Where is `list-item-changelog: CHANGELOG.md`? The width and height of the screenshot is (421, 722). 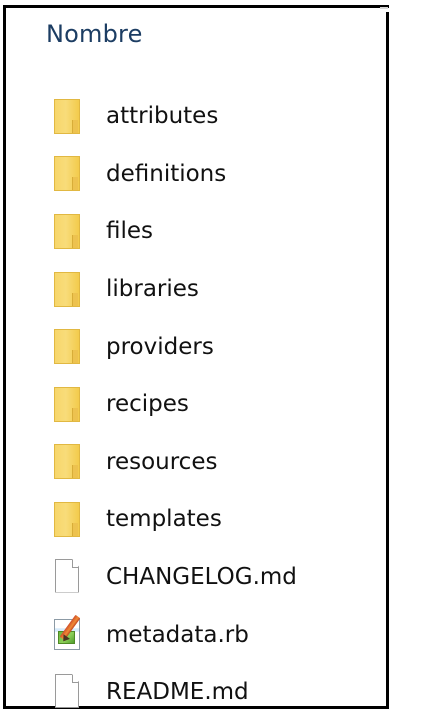
list-item-changelog: CHANGELOG.md is located at coordinates (209, 578).